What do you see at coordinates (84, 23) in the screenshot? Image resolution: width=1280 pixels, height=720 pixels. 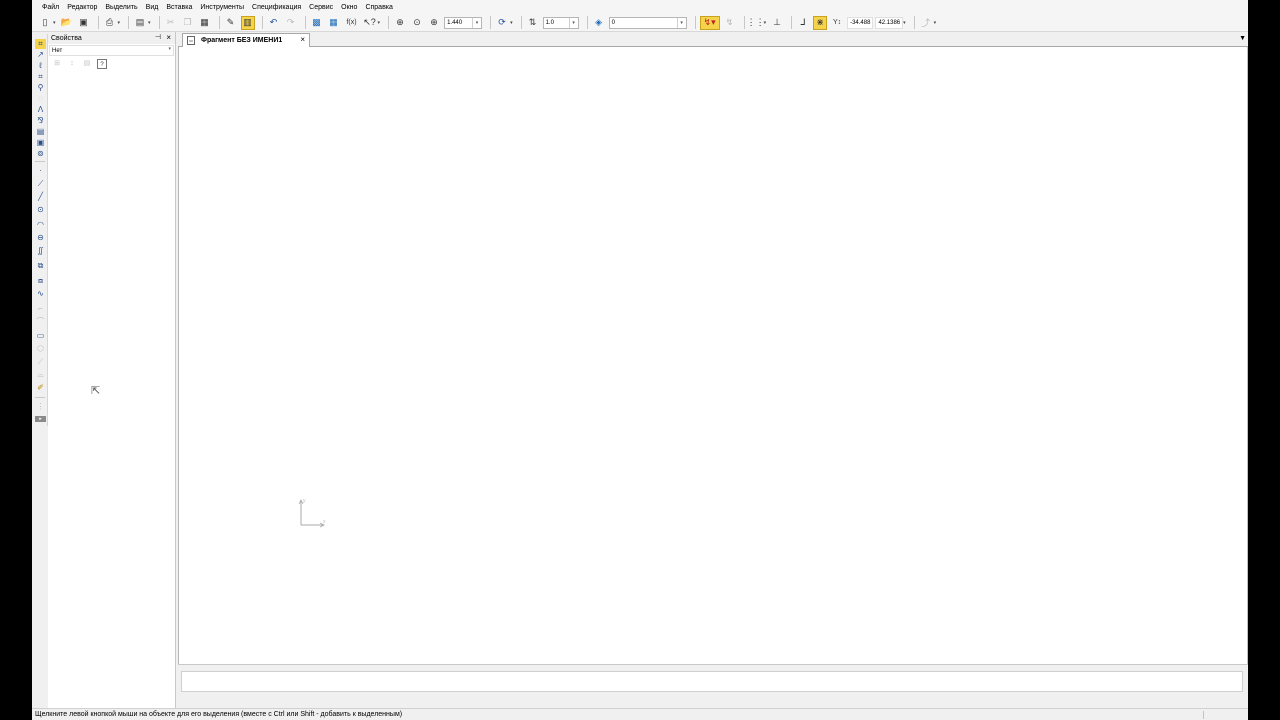 I see `save-icon: ▣` at bounding box center [84, 23].